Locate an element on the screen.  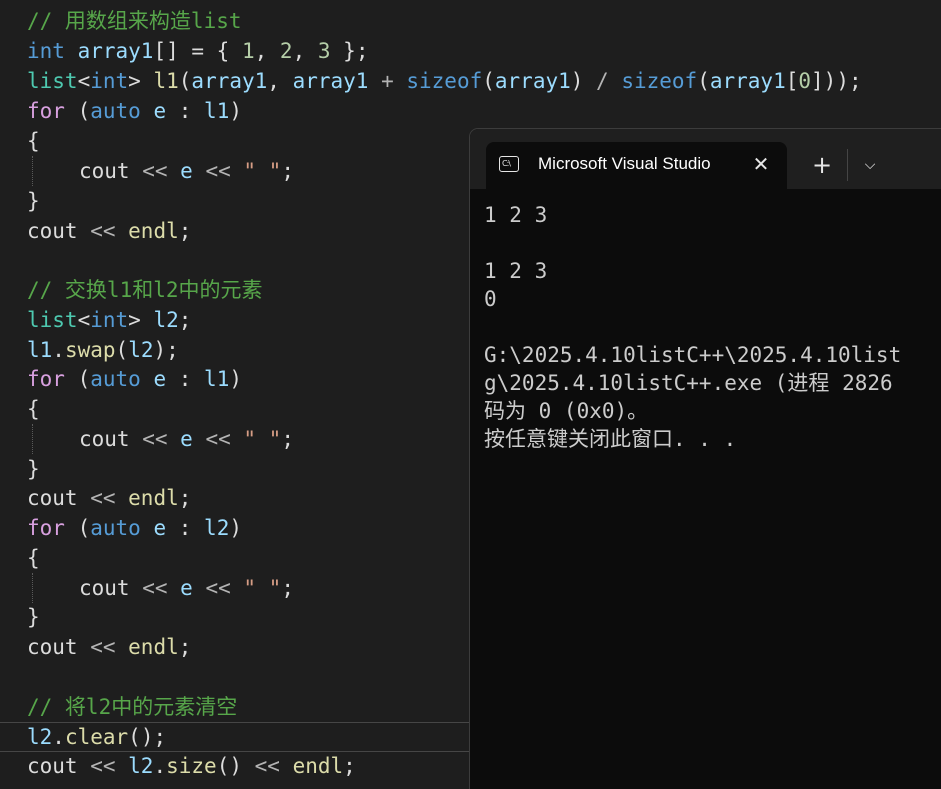
punctuation: ])); is located at coordinates (836, 81).